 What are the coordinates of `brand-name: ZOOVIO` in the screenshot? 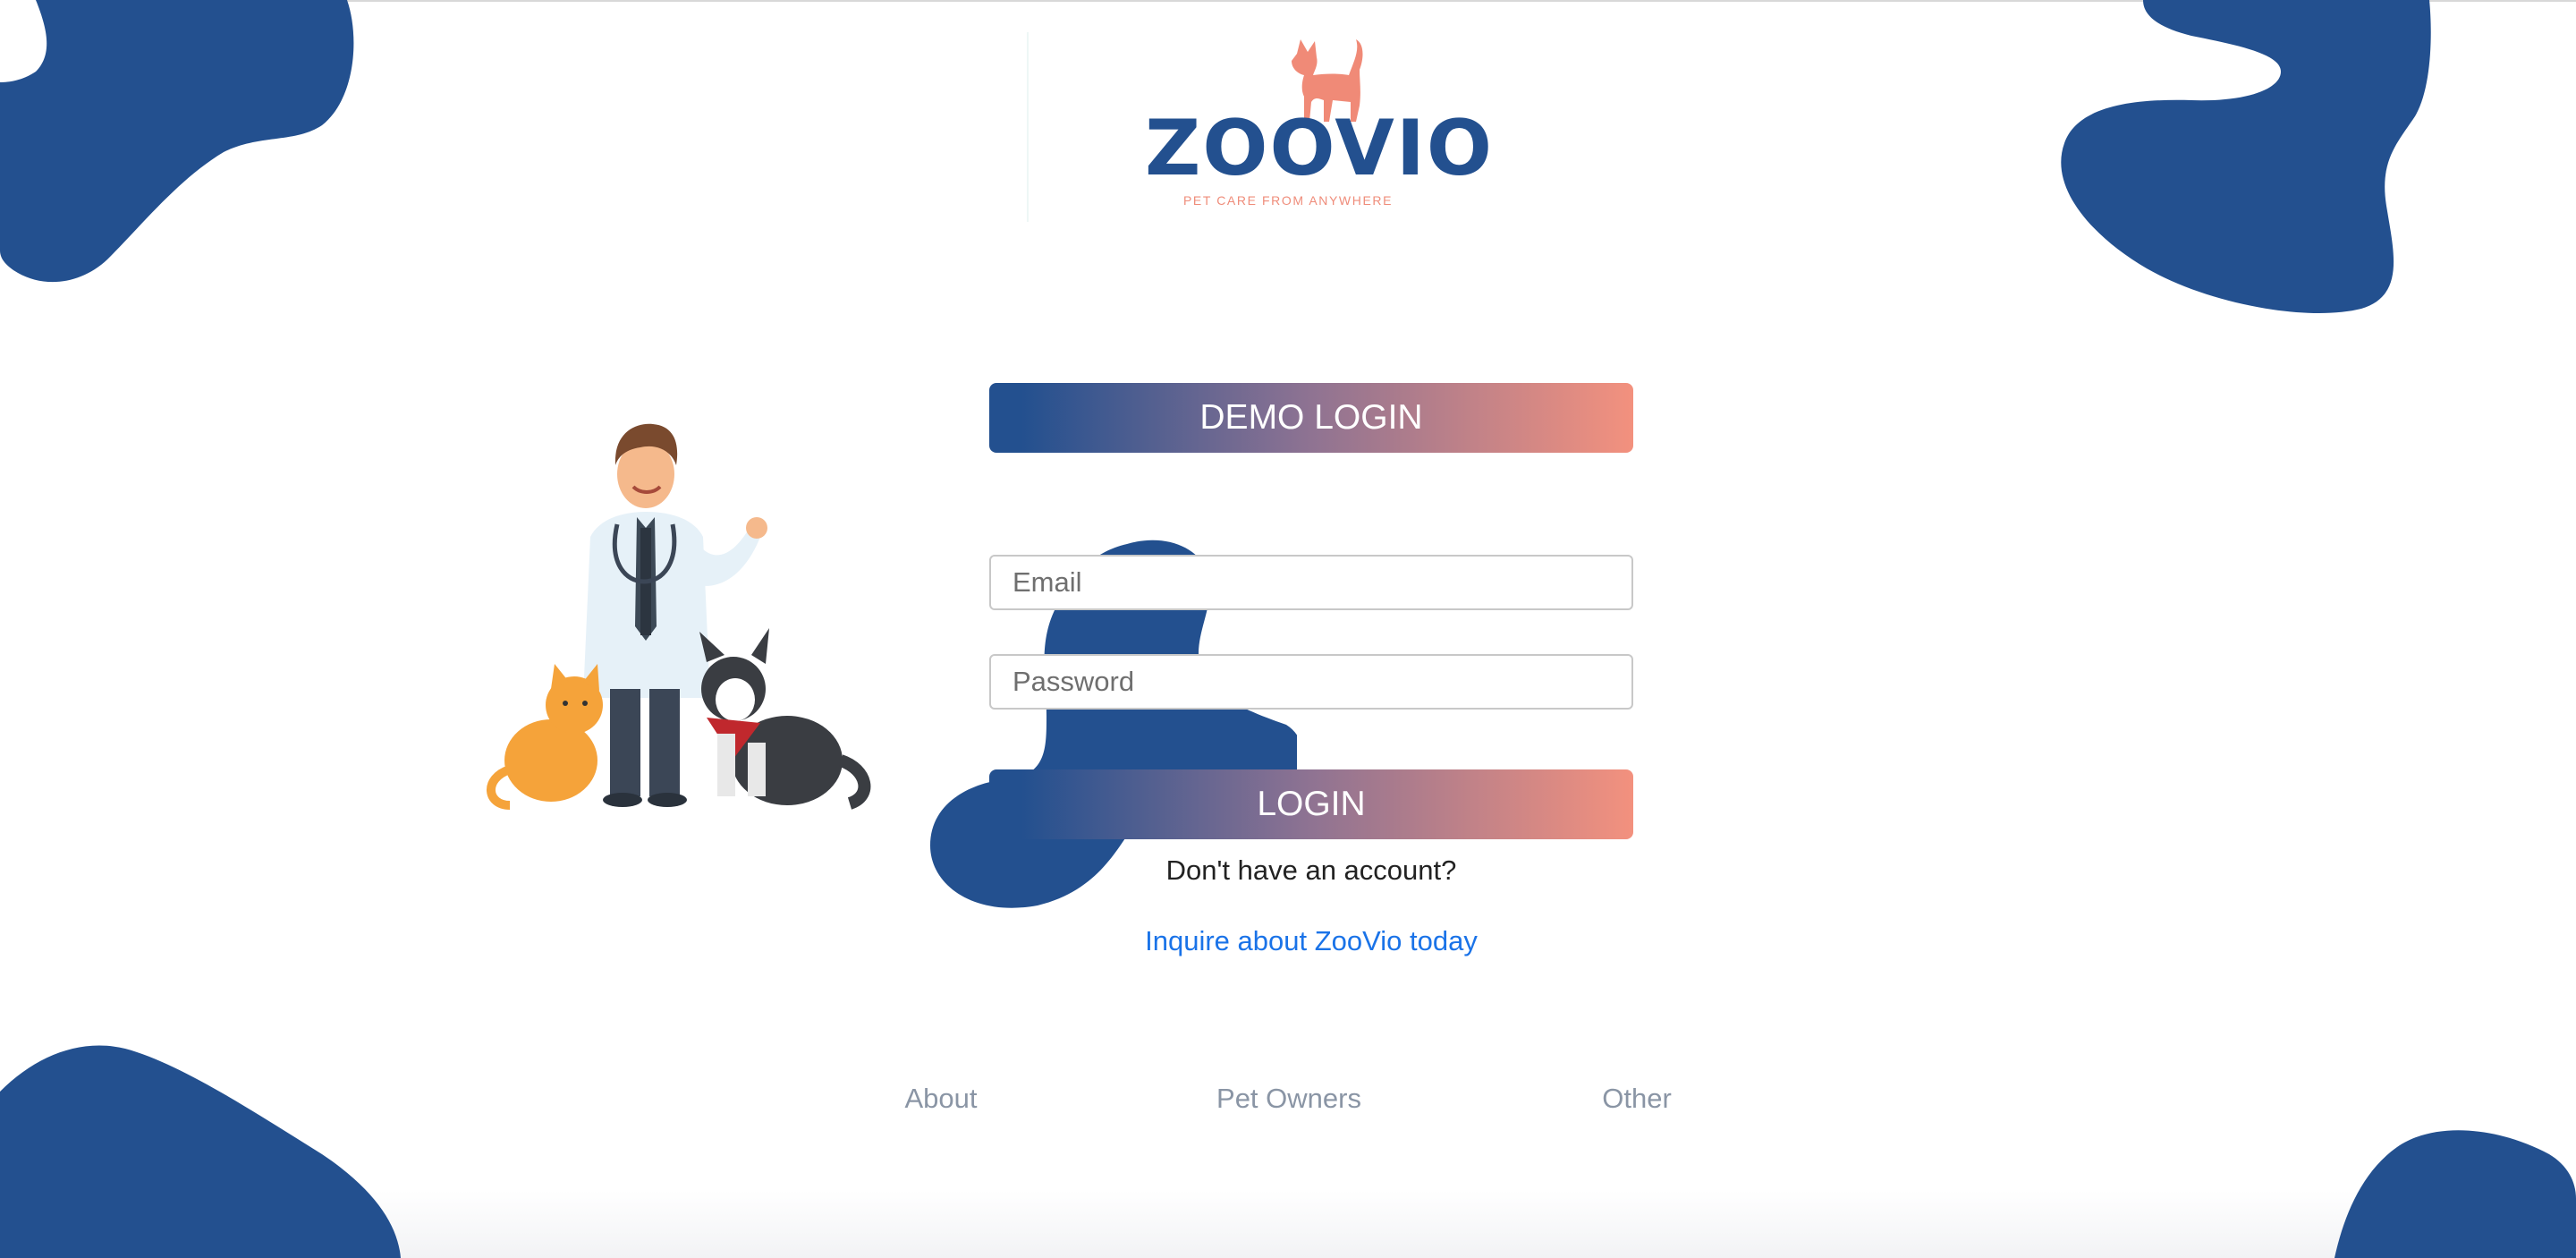 It's located at (1319, 148).